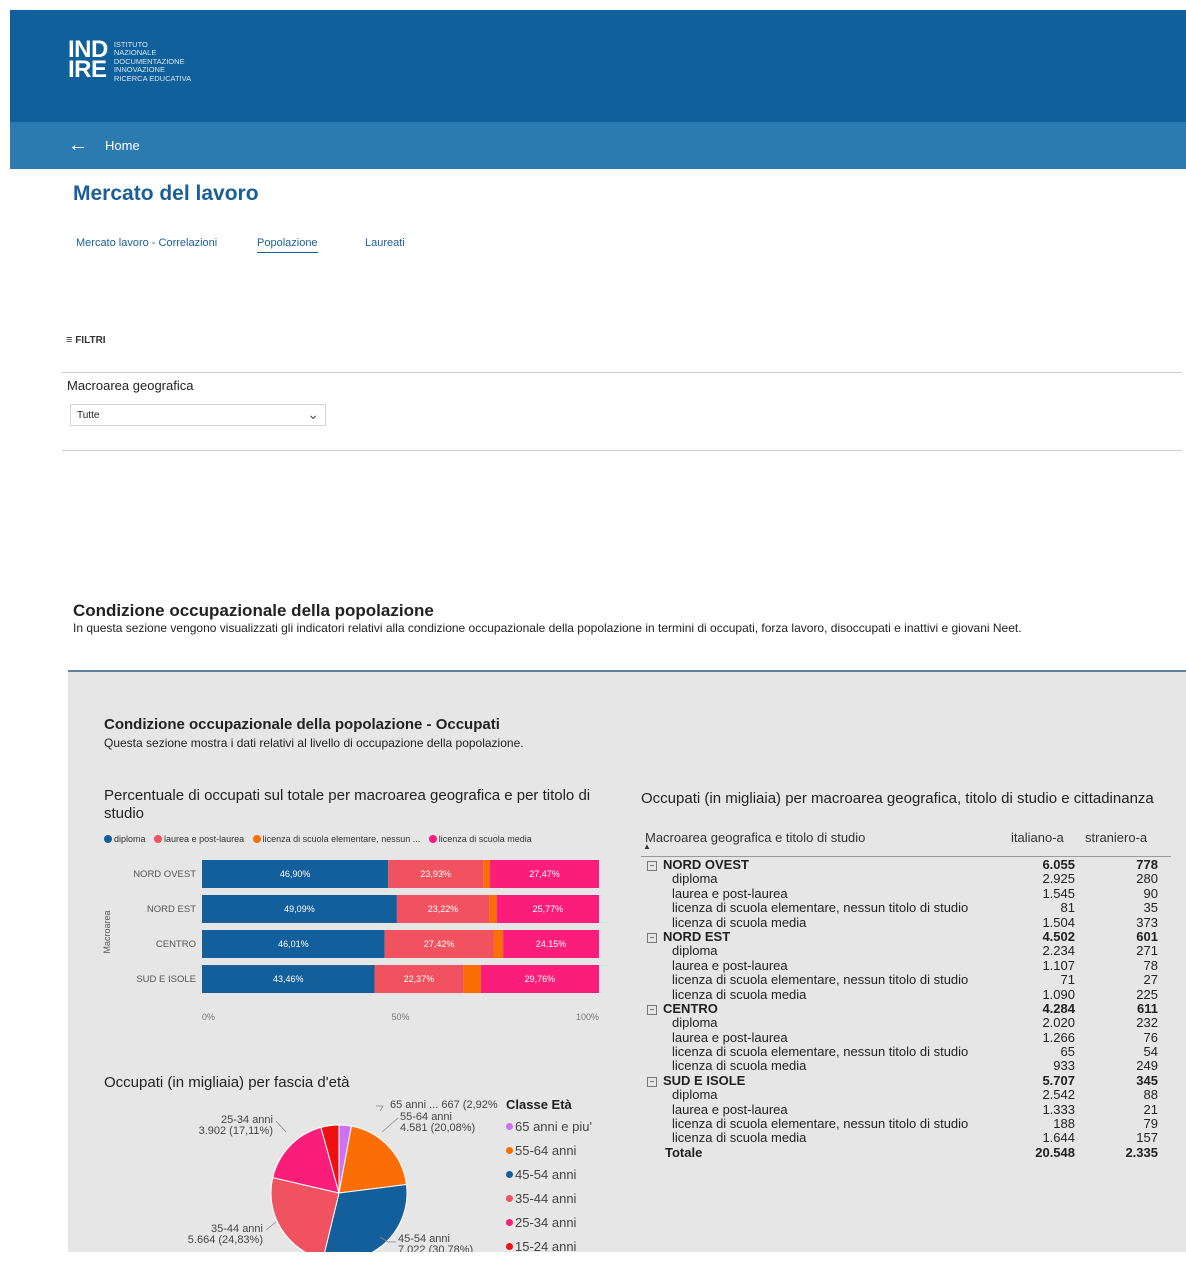 Image resolution: width=1186 pixels, height=1263 pixels. I want to click on row-label-text: CENTRO, so click(690, 1008).